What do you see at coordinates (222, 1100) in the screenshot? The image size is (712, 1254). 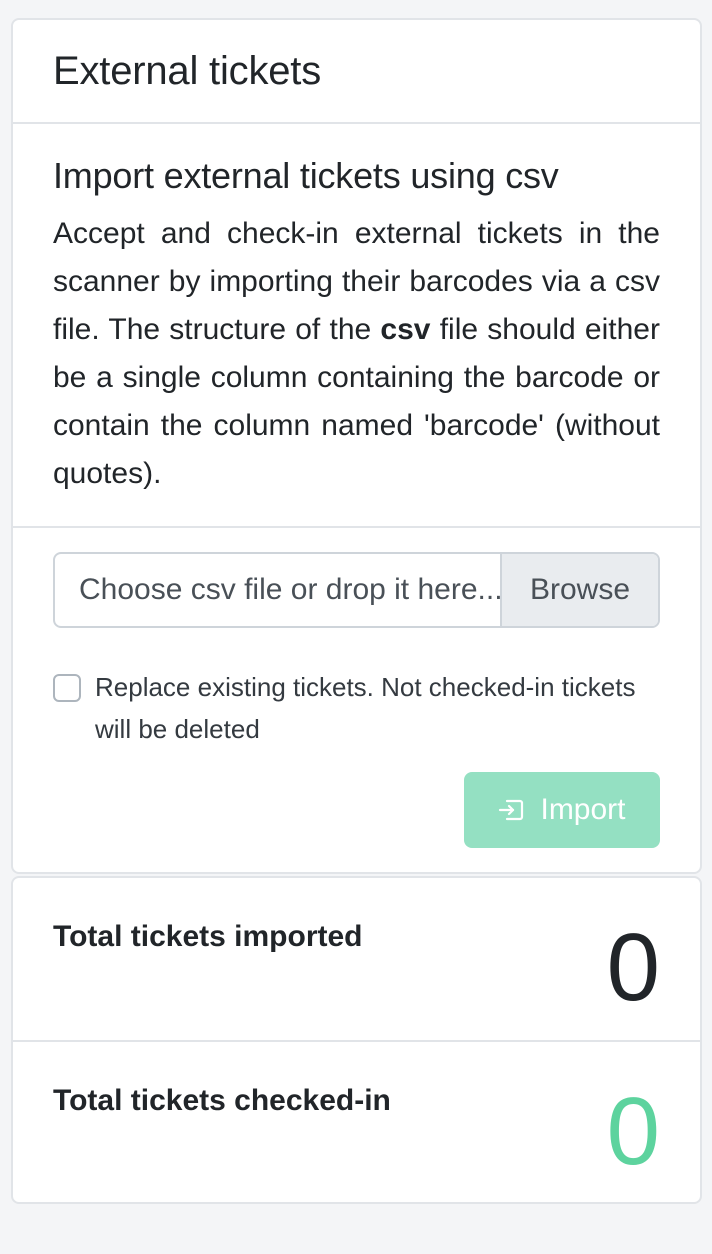 I see `stat-checked-in-label: Total tickets checked-in` at bounding box center [222, 1100].